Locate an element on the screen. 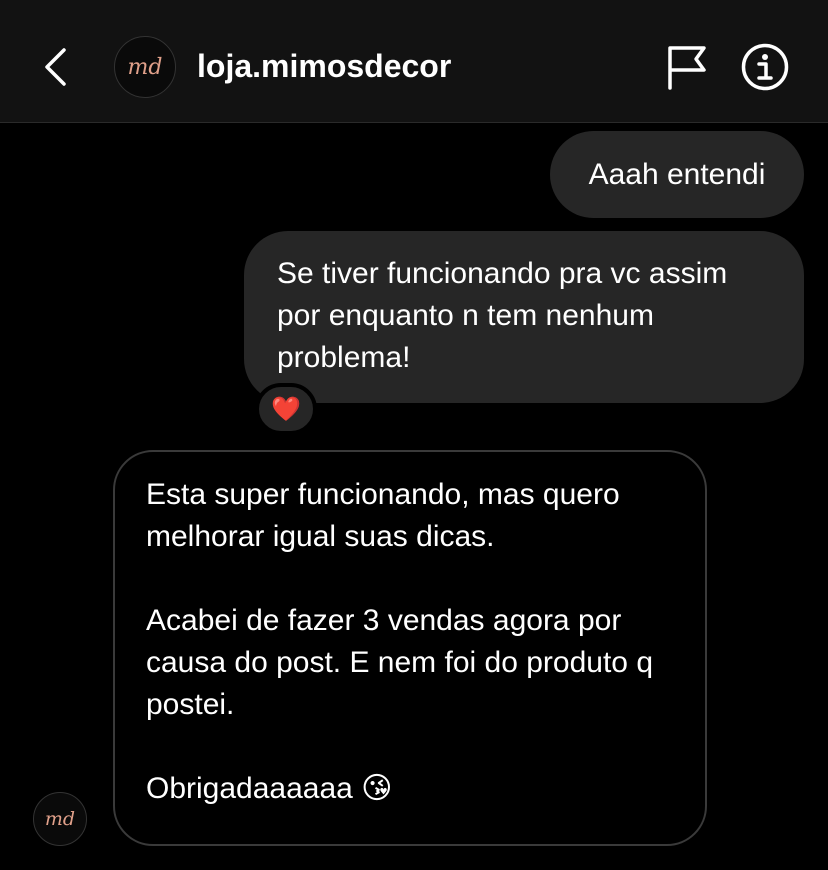  chat-title: loja.mimosdecor is located at coordinates (324, 66).